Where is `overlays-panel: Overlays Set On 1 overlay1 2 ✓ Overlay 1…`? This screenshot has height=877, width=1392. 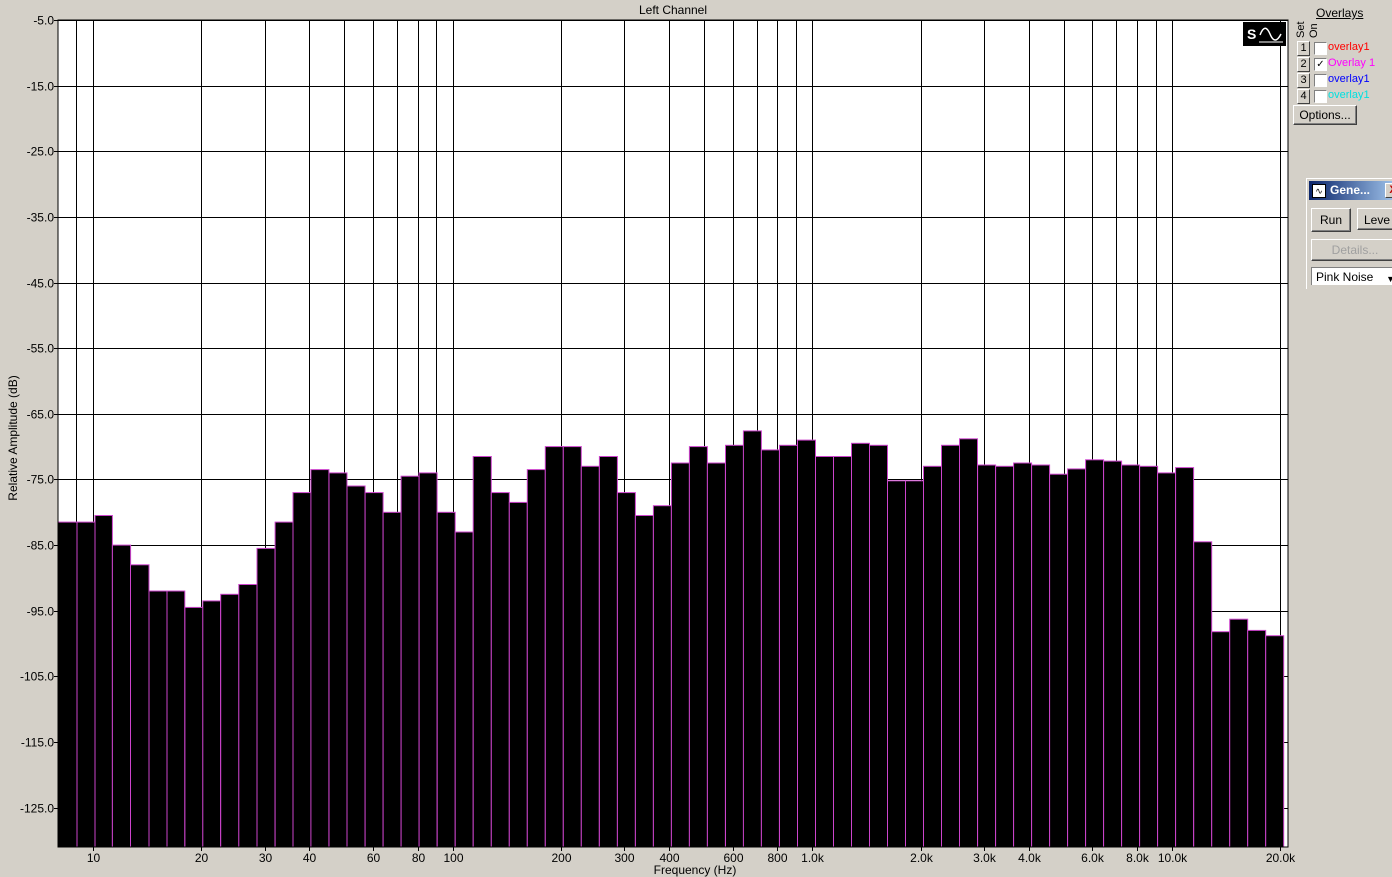 overlays-panel: Overlays Set On 1 overlay1 2 ✓ Overlay 1… is located at coordinates (1342, 65).